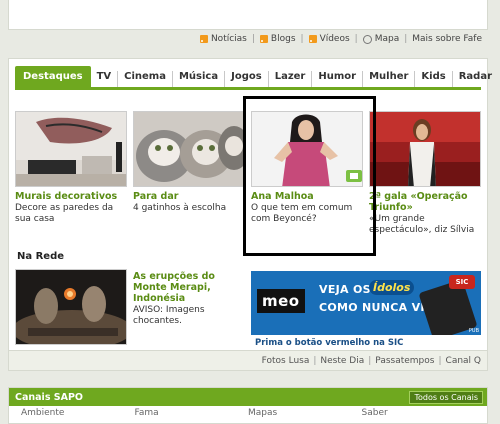 The width and height of the screenshot is (500, 424). I want to click on canal-q-link: Canal Q, so click(463, 361).